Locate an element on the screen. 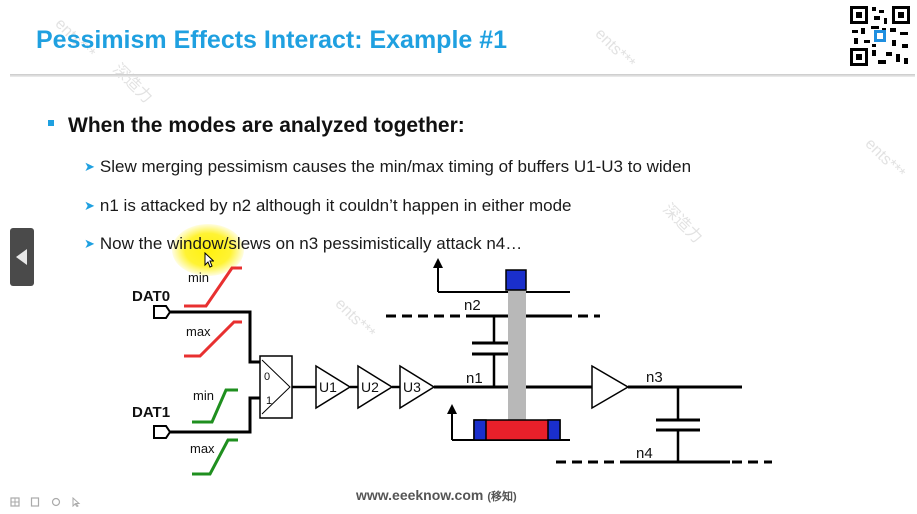  u2-label: U2 is located at coordinates (370, 387).